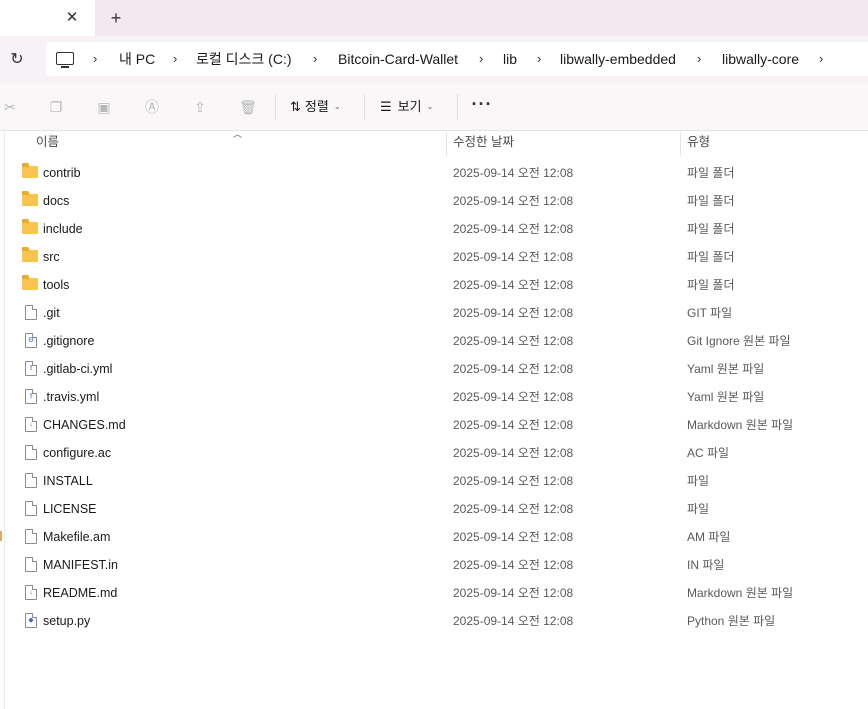 Image resolution: width=868 pixels, height=709 pixels. What do you see at coordinates (295, 106) in the screenshot?
I see `sort-icon: ⇅` at bounding box center [295, 106].